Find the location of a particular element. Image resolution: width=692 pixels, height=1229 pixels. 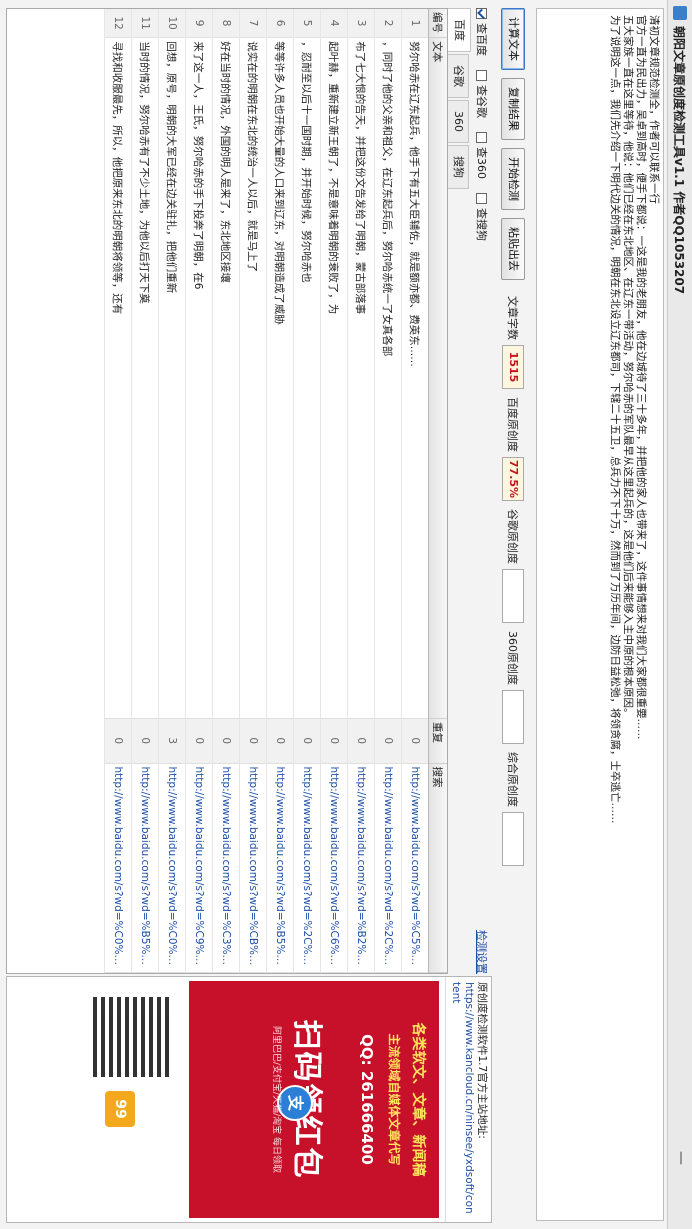

article-paragraph: 清初文章规范检测全，作者可以联系一行 is located at coordinates (654, 109).